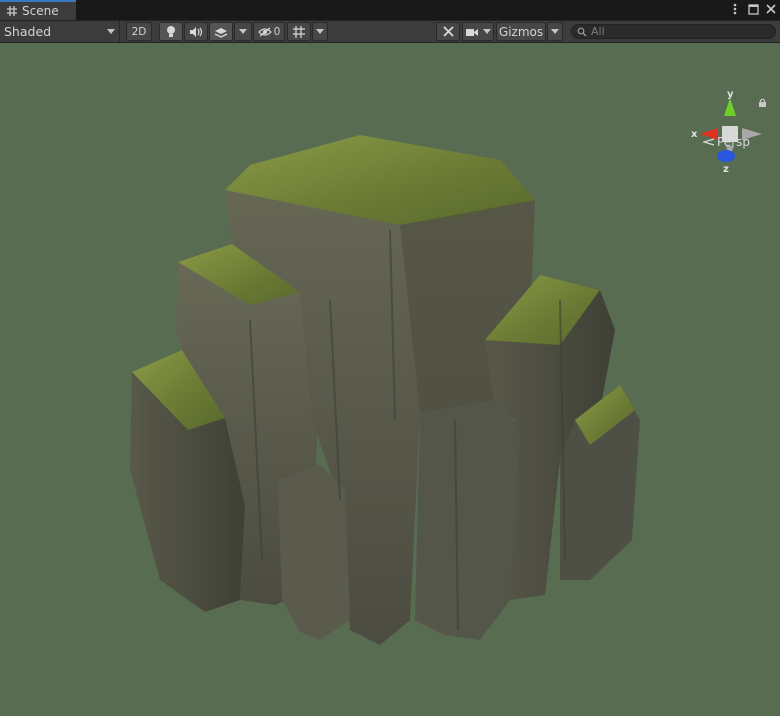 The width and height of the screenshot is (780, 716). I want to click on scene-search-field: All, so click(673, 31).